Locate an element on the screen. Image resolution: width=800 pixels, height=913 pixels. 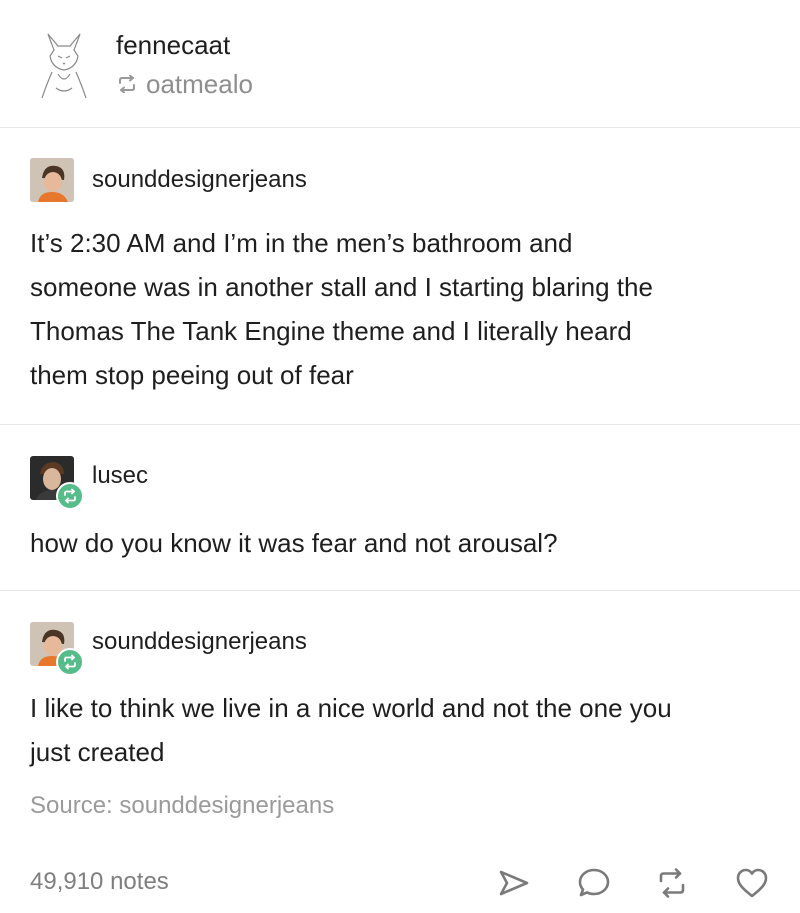
notes-count: 49,910 notes is located at coordinates (99, 882).